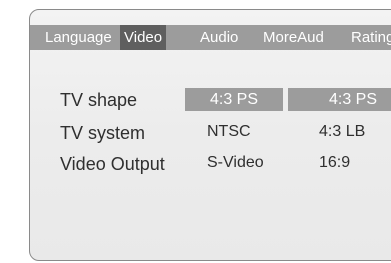  What do you see at coordinates (234, 99) in the screenshot?
I see `setting-value-tv-shape: 4:3 PS` at bounding box center [234, 99].